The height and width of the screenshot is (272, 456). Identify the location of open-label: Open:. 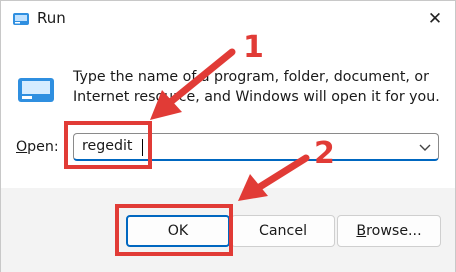
(37, 147).